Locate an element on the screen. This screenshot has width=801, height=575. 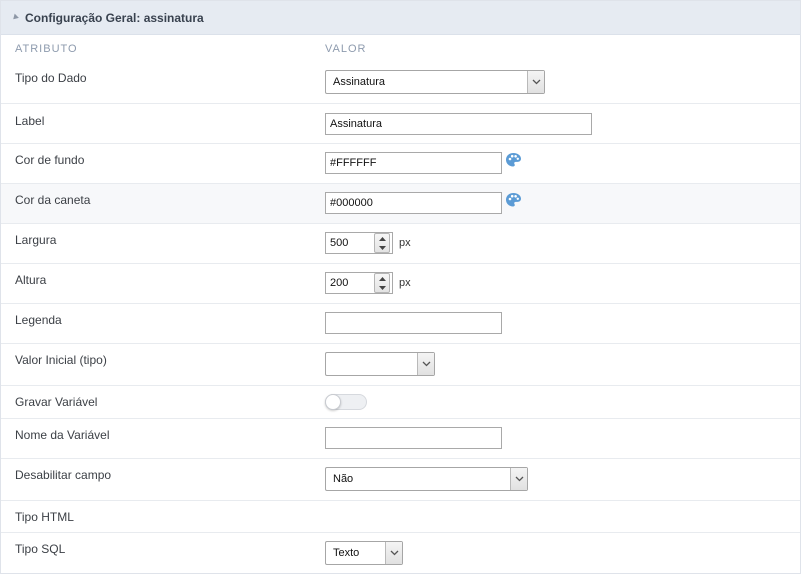
row-legenda: Legenda is located at coordinates (400, 324).